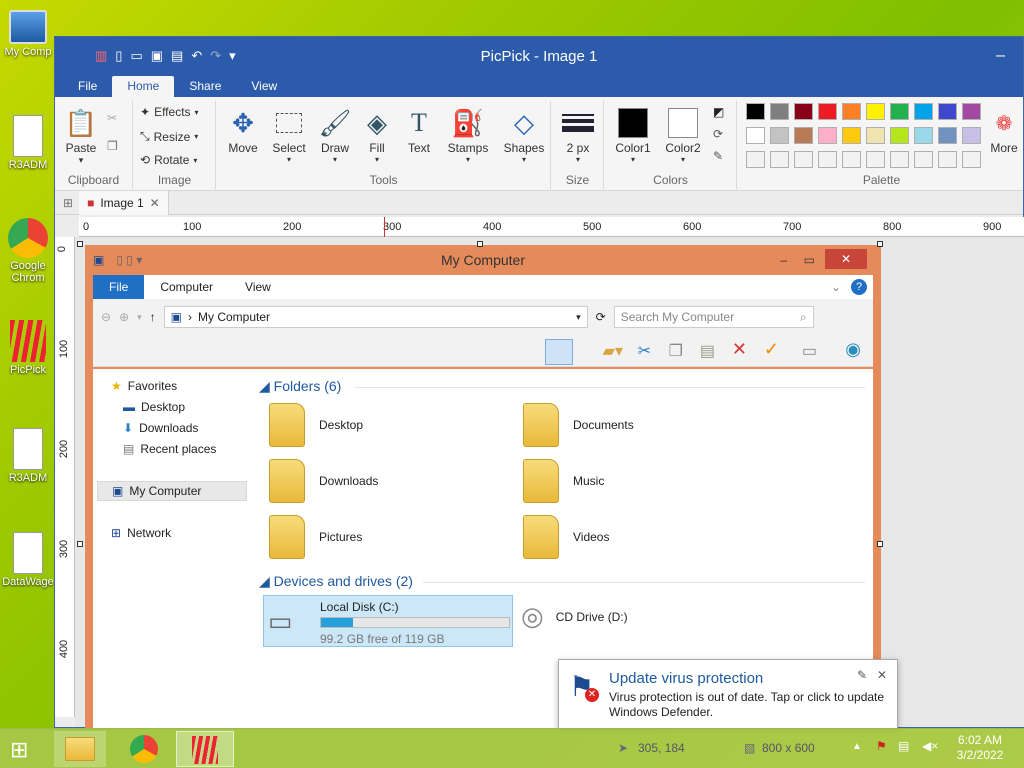 Image resolution: width=1024 pixels, height=768 pixels. What do you see at coordinates (483, 260) in the screenshot?
I see `explorer-titlebar: ▣ ▯ ▯ ▾ My Computer – ▭ ✕` at bounding box center [483, 260].